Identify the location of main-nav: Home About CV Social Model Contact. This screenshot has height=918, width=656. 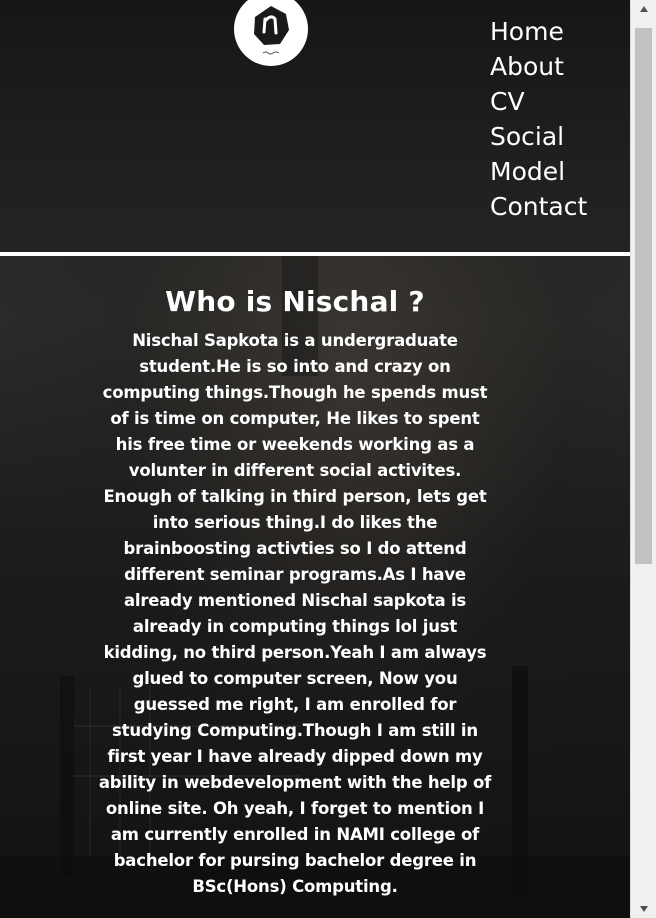
(538, 119).